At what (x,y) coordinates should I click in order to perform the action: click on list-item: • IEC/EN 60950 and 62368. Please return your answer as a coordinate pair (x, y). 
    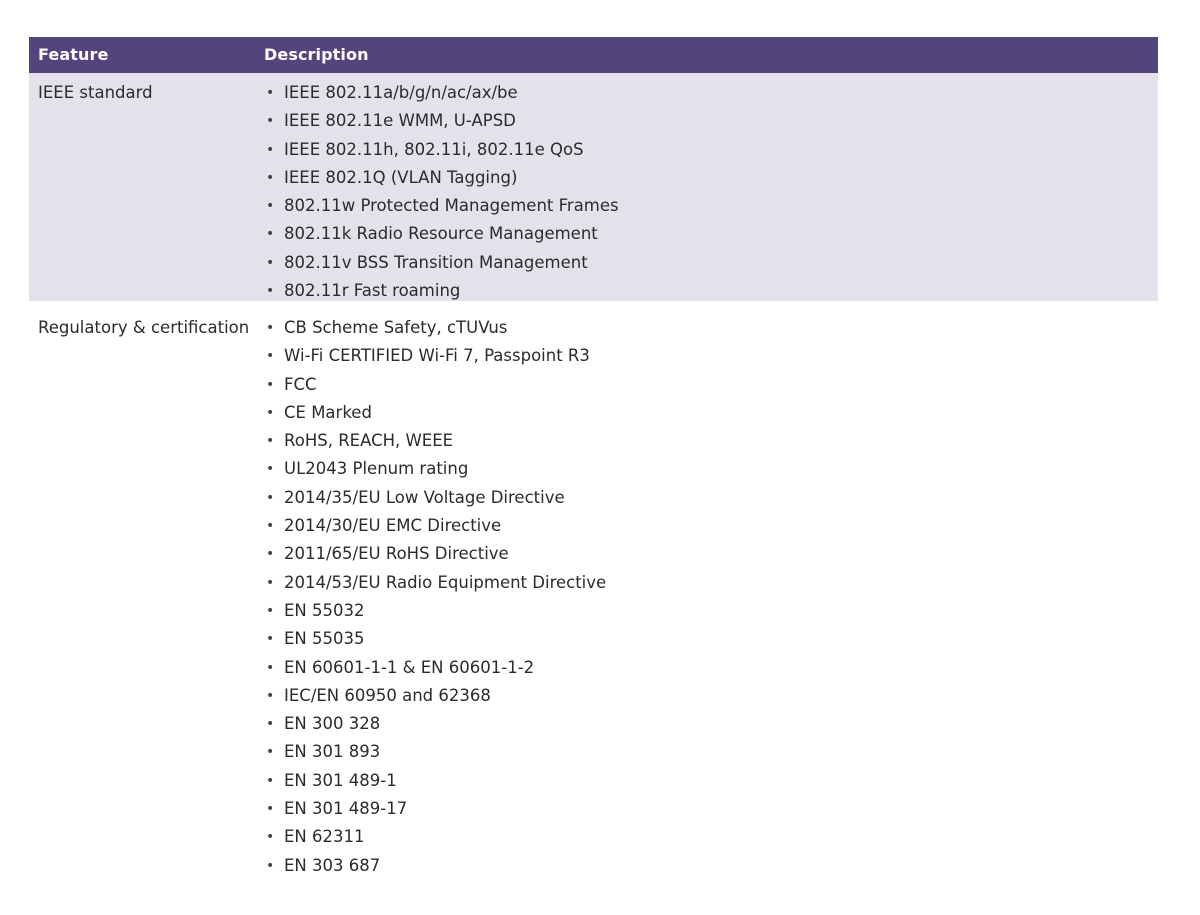
    Looking at the image, I should click on (711, 696).